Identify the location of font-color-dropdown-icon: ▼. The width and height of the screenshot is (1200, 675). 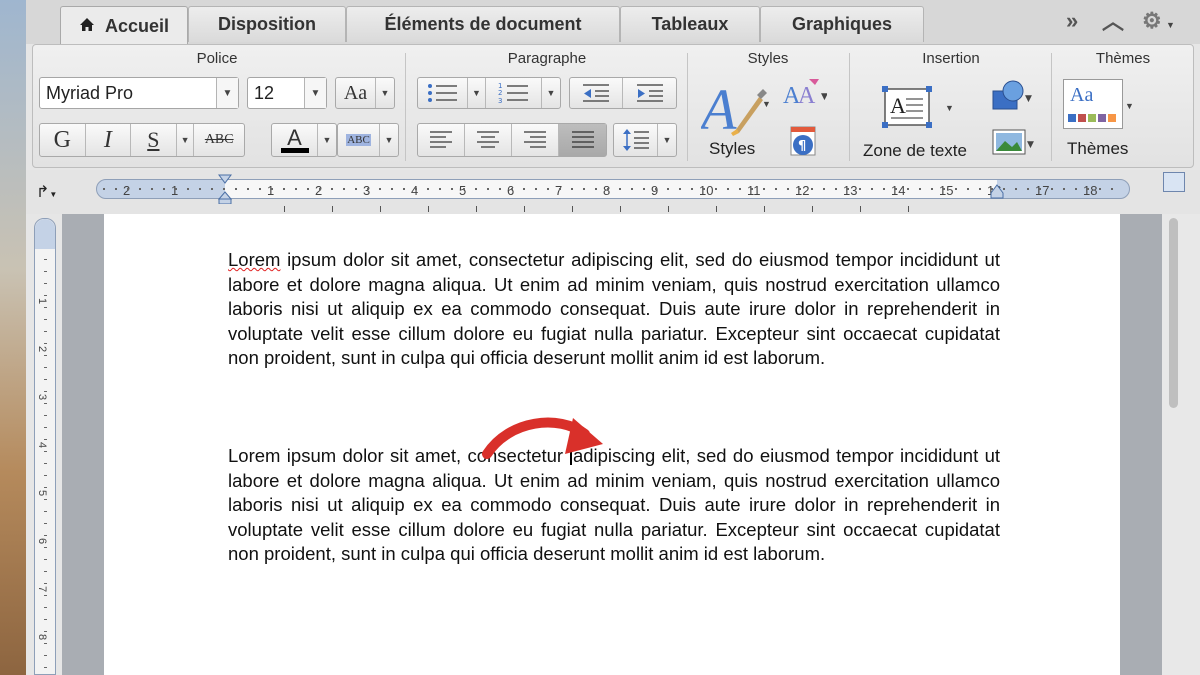
(327, 140).